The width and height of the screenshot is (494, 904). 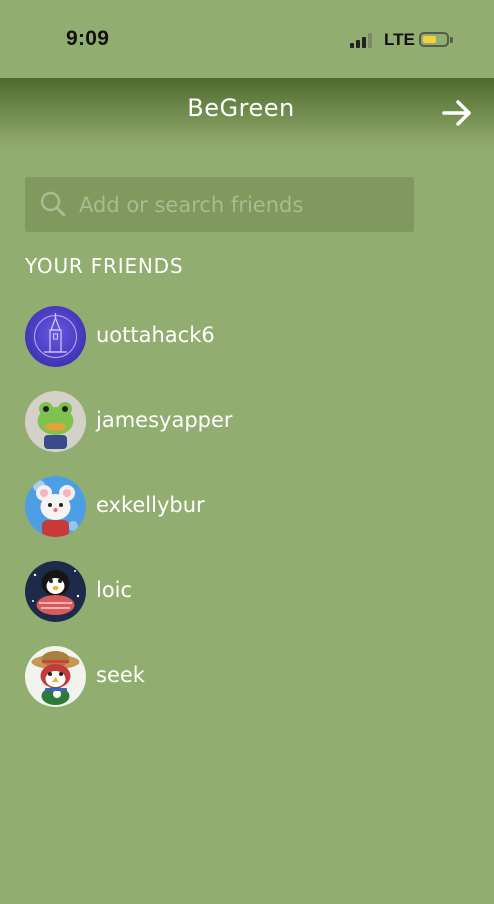 I want to click on search-box, so click(x=219, y=204).